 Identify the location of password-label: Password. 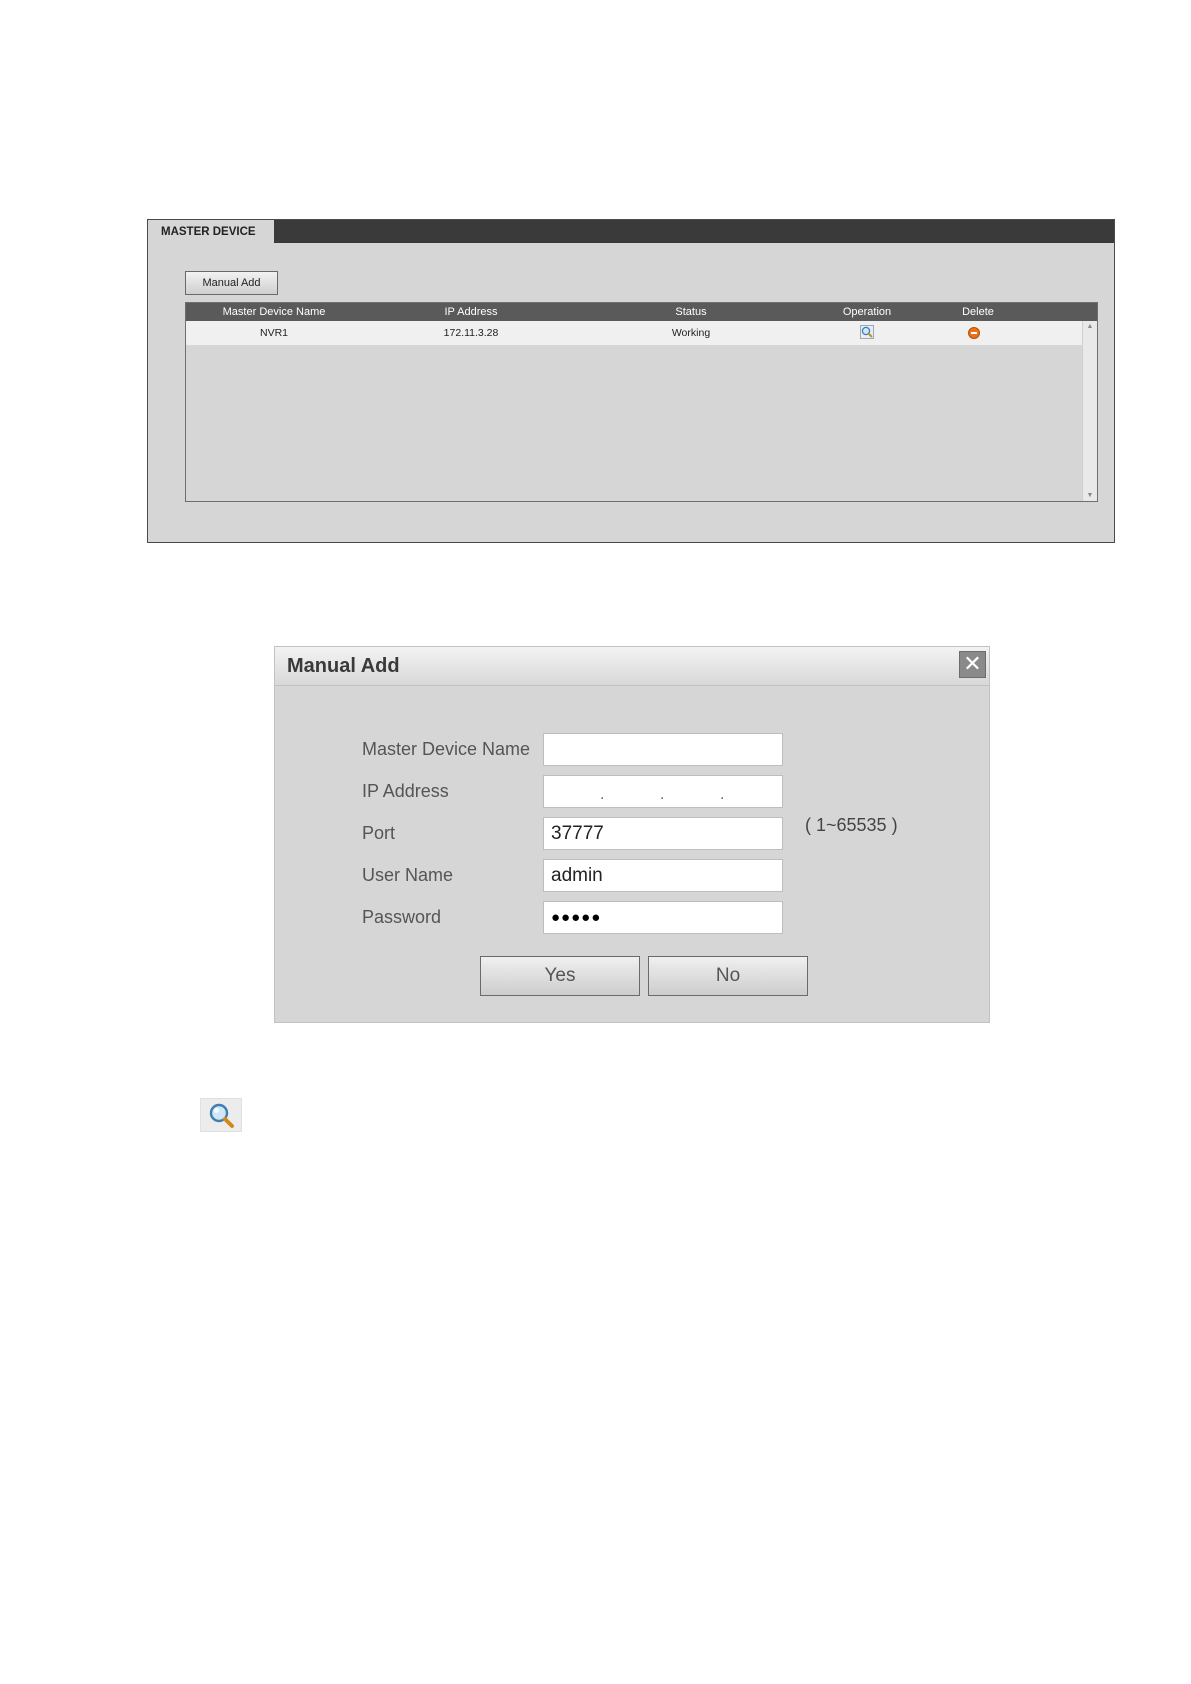
(402, 917).